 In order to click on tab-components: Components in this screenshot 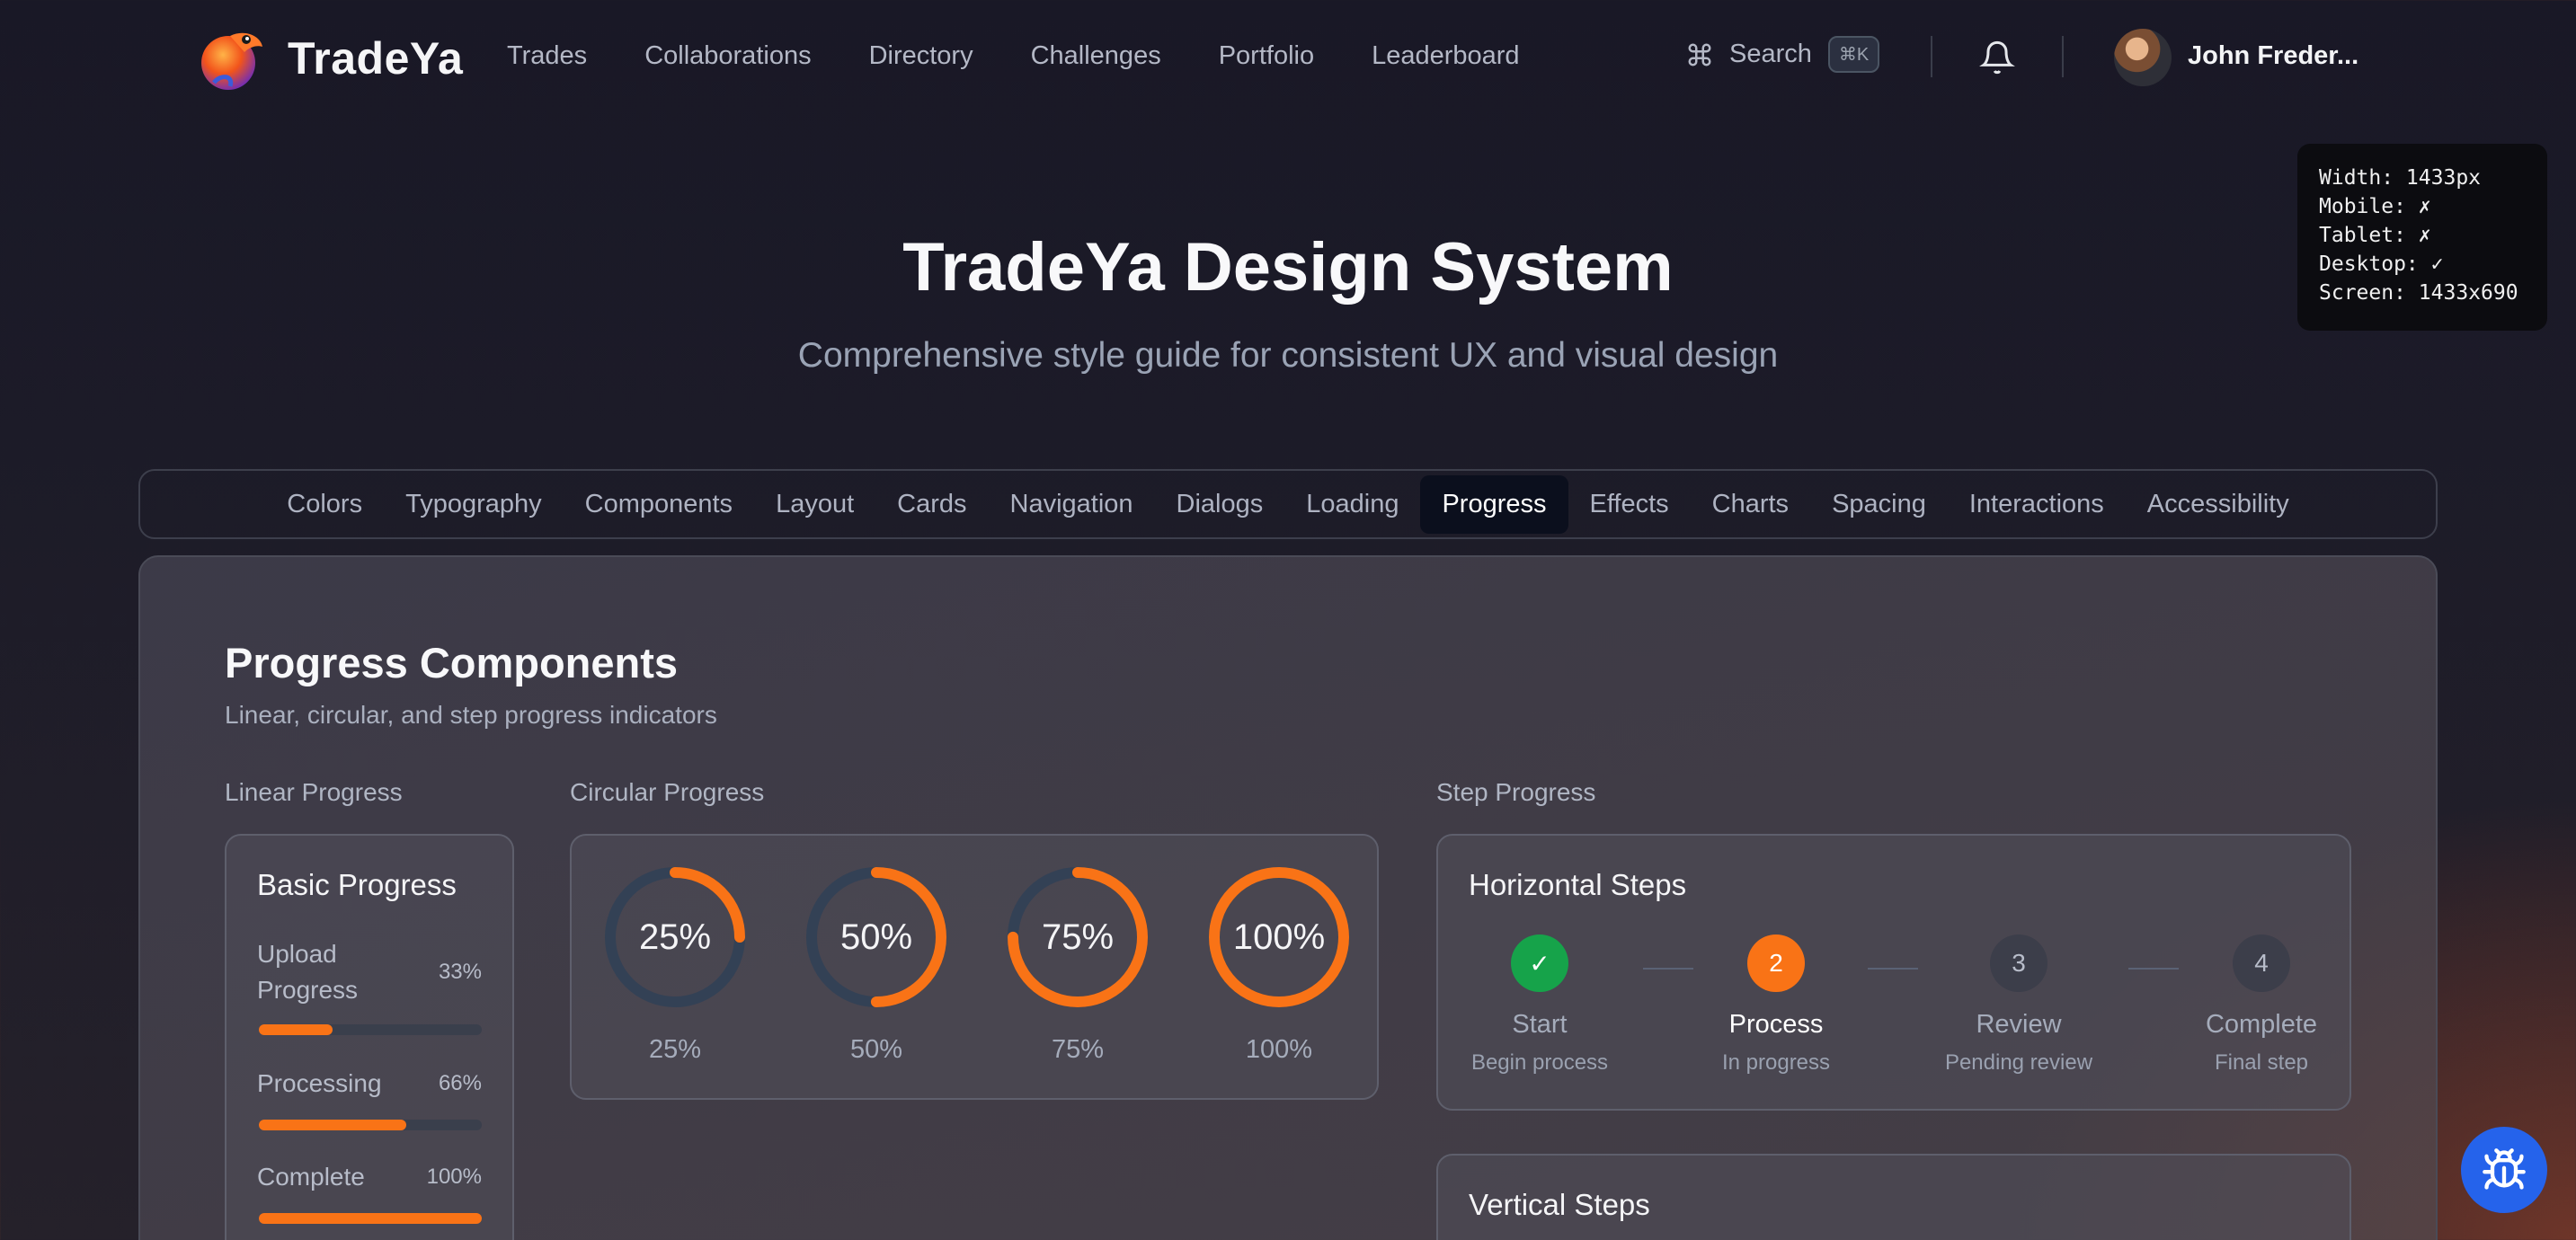, I will do `click(659, 504)`.